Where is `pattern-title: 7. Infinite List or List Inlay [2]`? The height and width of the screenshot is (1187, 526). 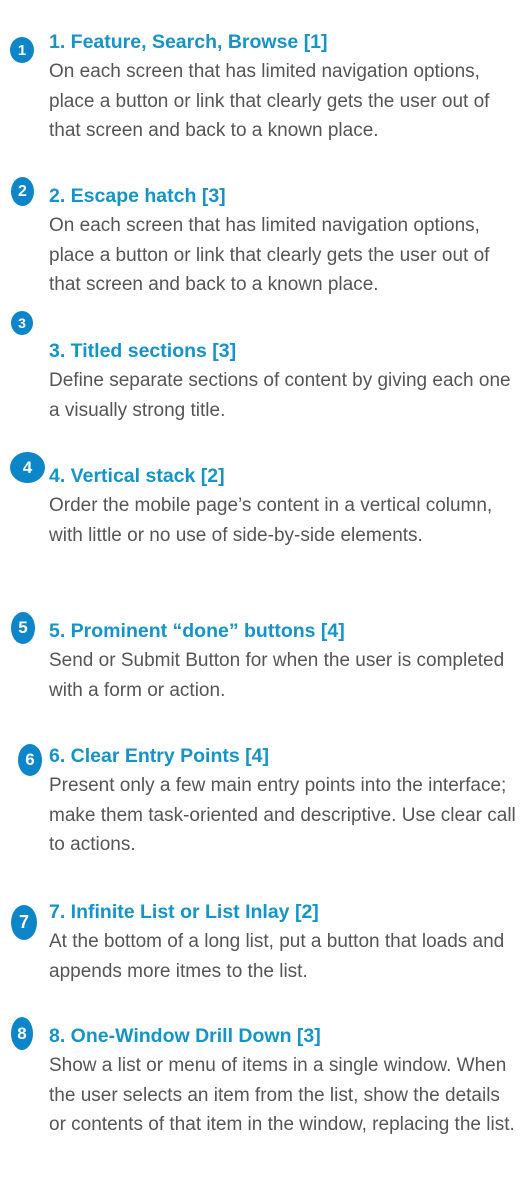
pattern-title: 7. Infinite List or List Inlay [2] is located at coordinates (184, 912).